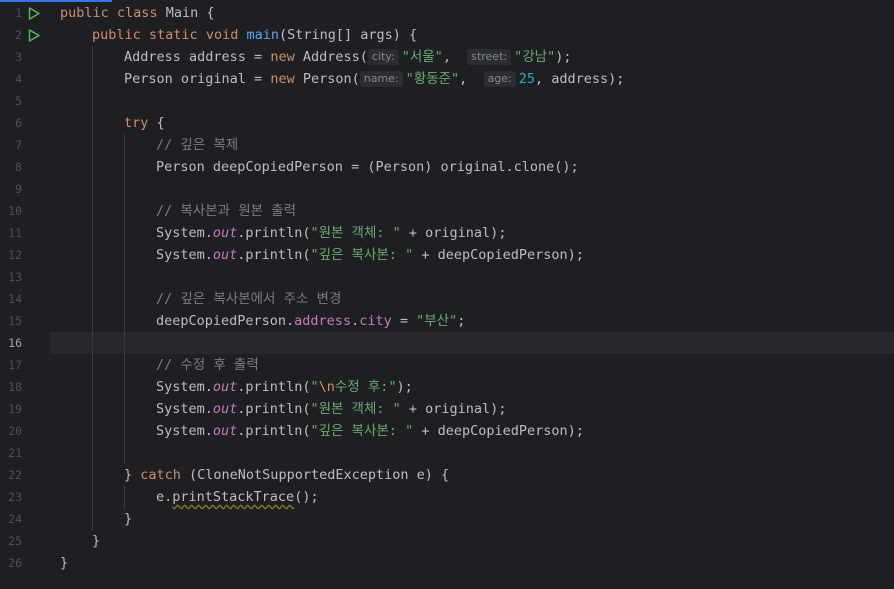  What do you see at coordinates (249, 299) in the screenshot?
I see `code-line-14: // 깊은 복사본에서 주소 변경` at bounding box center [249, 299].